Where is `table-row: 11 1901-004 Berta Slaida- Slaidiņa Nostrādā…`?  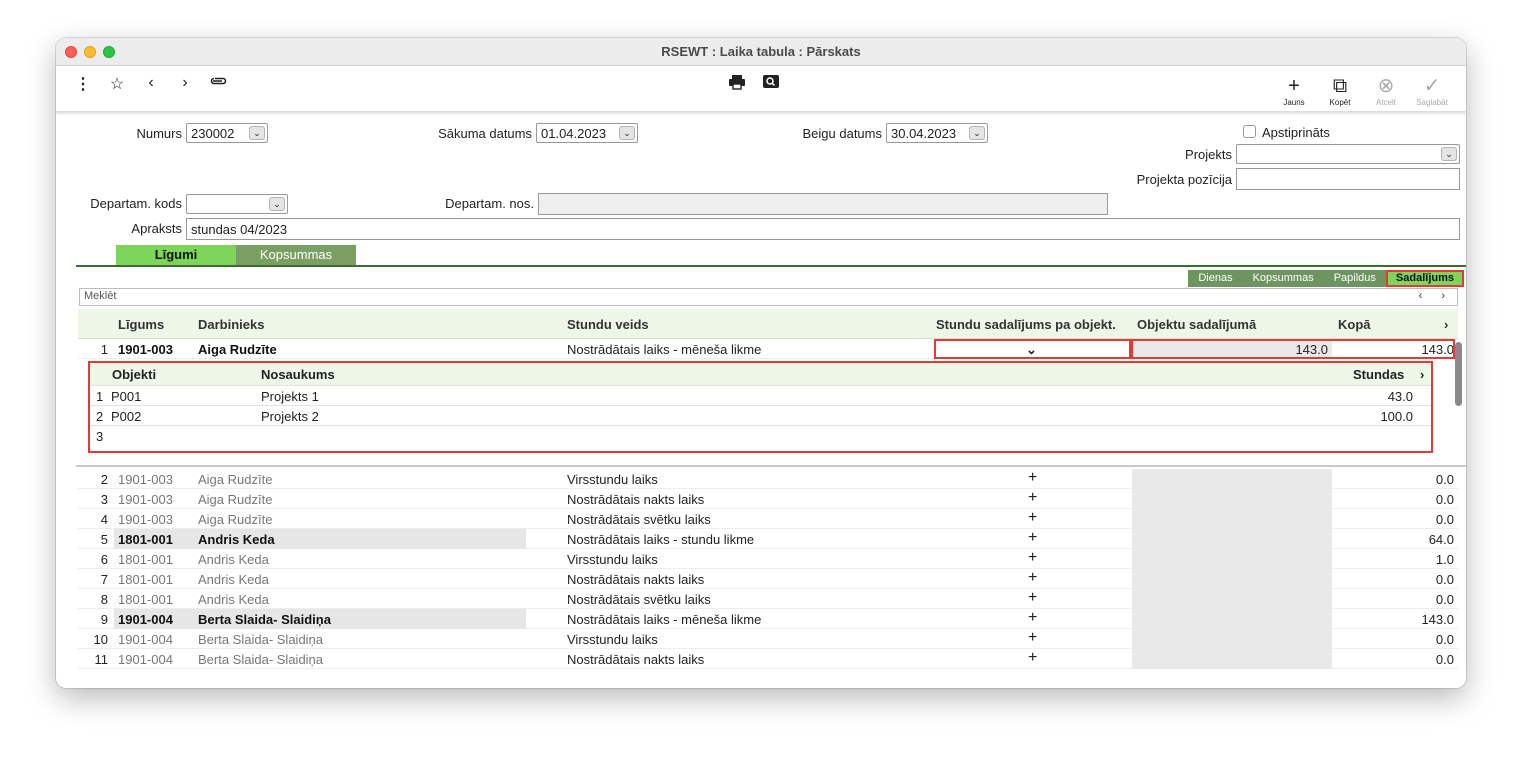 table-row: 11 1901-004 Berta Slaida- Slaidiņa Nostrādā… is located at coordinates (768, 659).